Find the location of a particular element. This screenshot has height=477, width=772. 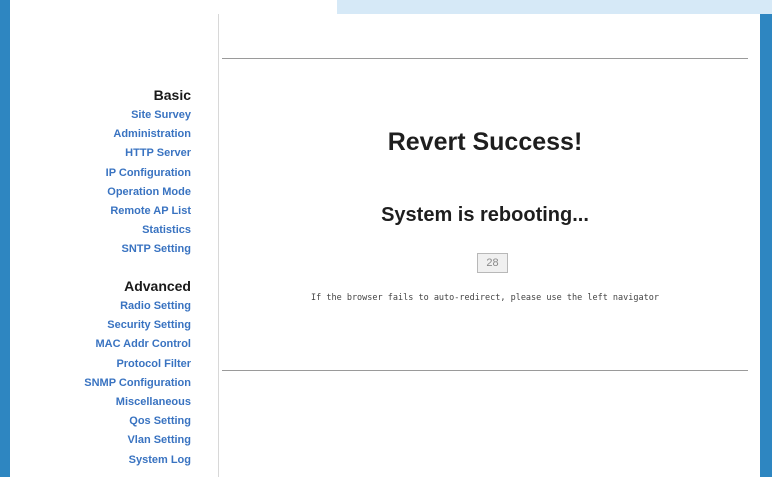

bottom-rule is located at coordinates (485, 370).